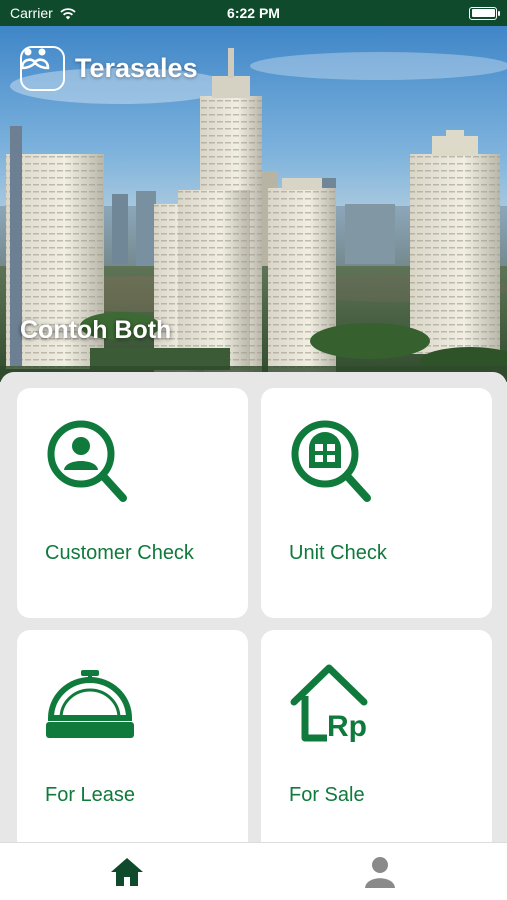 The height and width of the screenshot is (900, 507). Describe the element at coordinates (132, 503) in the screenshot. I see `customer-check-tile: Customer Check` at that location.